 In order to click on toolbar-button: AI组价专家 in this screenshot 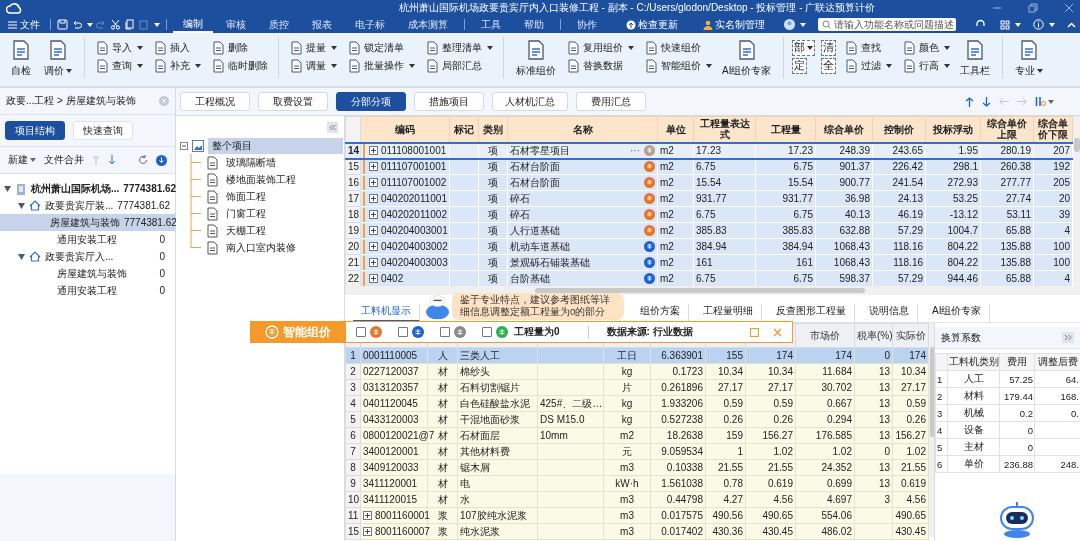, I will do `click(747, 58)`.